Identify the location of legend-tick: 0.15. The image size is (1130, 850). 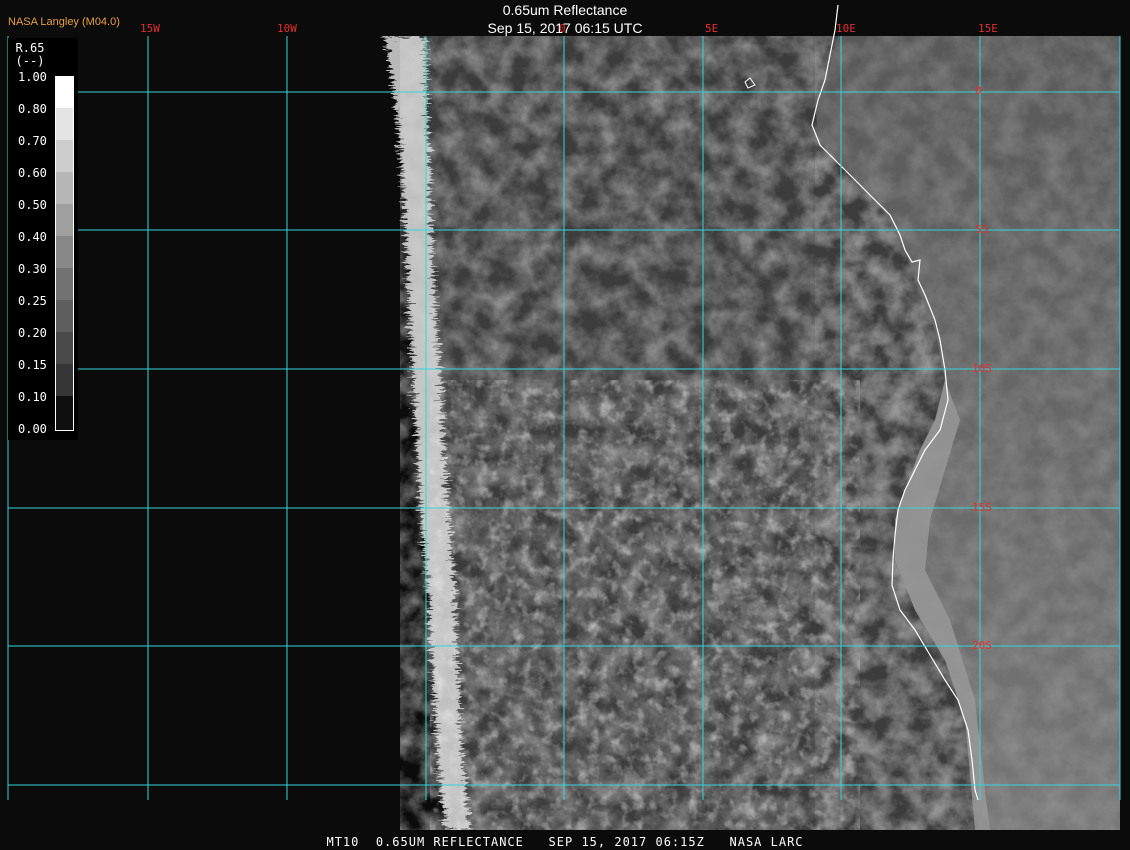
(32, 365).